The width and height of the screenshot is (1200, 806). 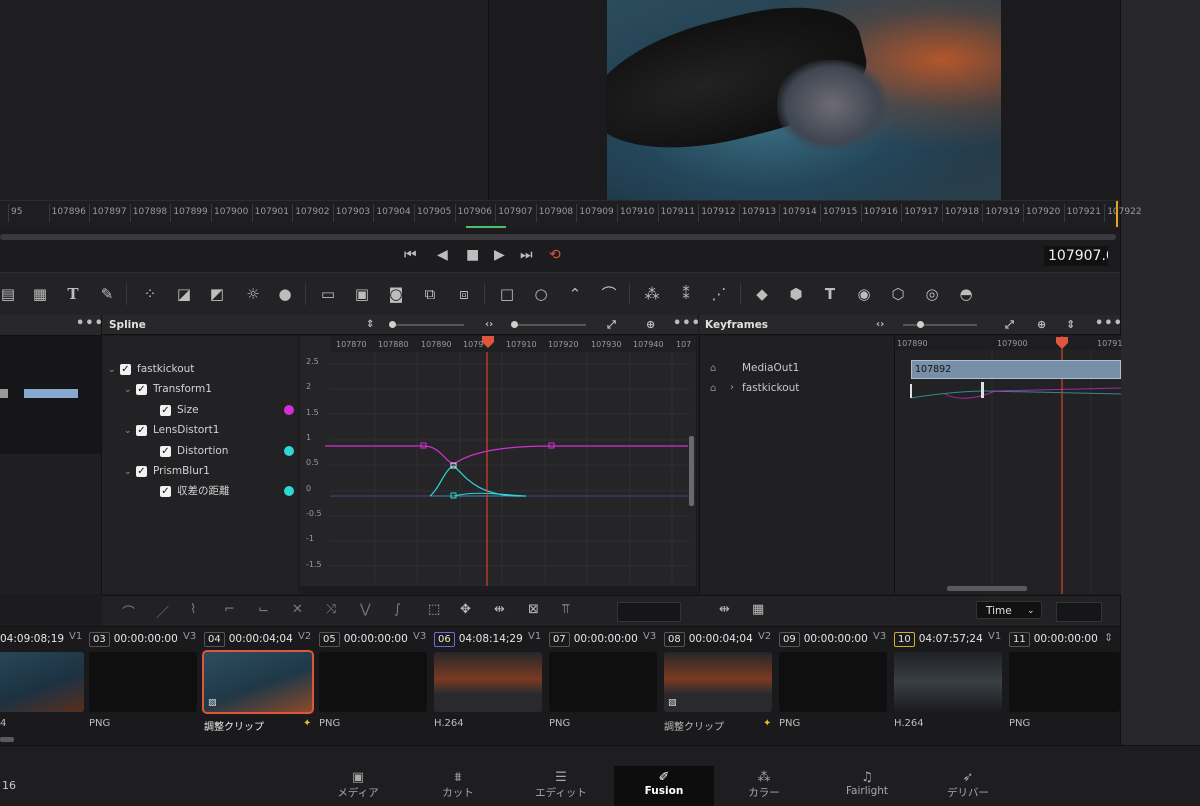 I want to click on background-tool-icon: ▤, so click(x=9, y=294).